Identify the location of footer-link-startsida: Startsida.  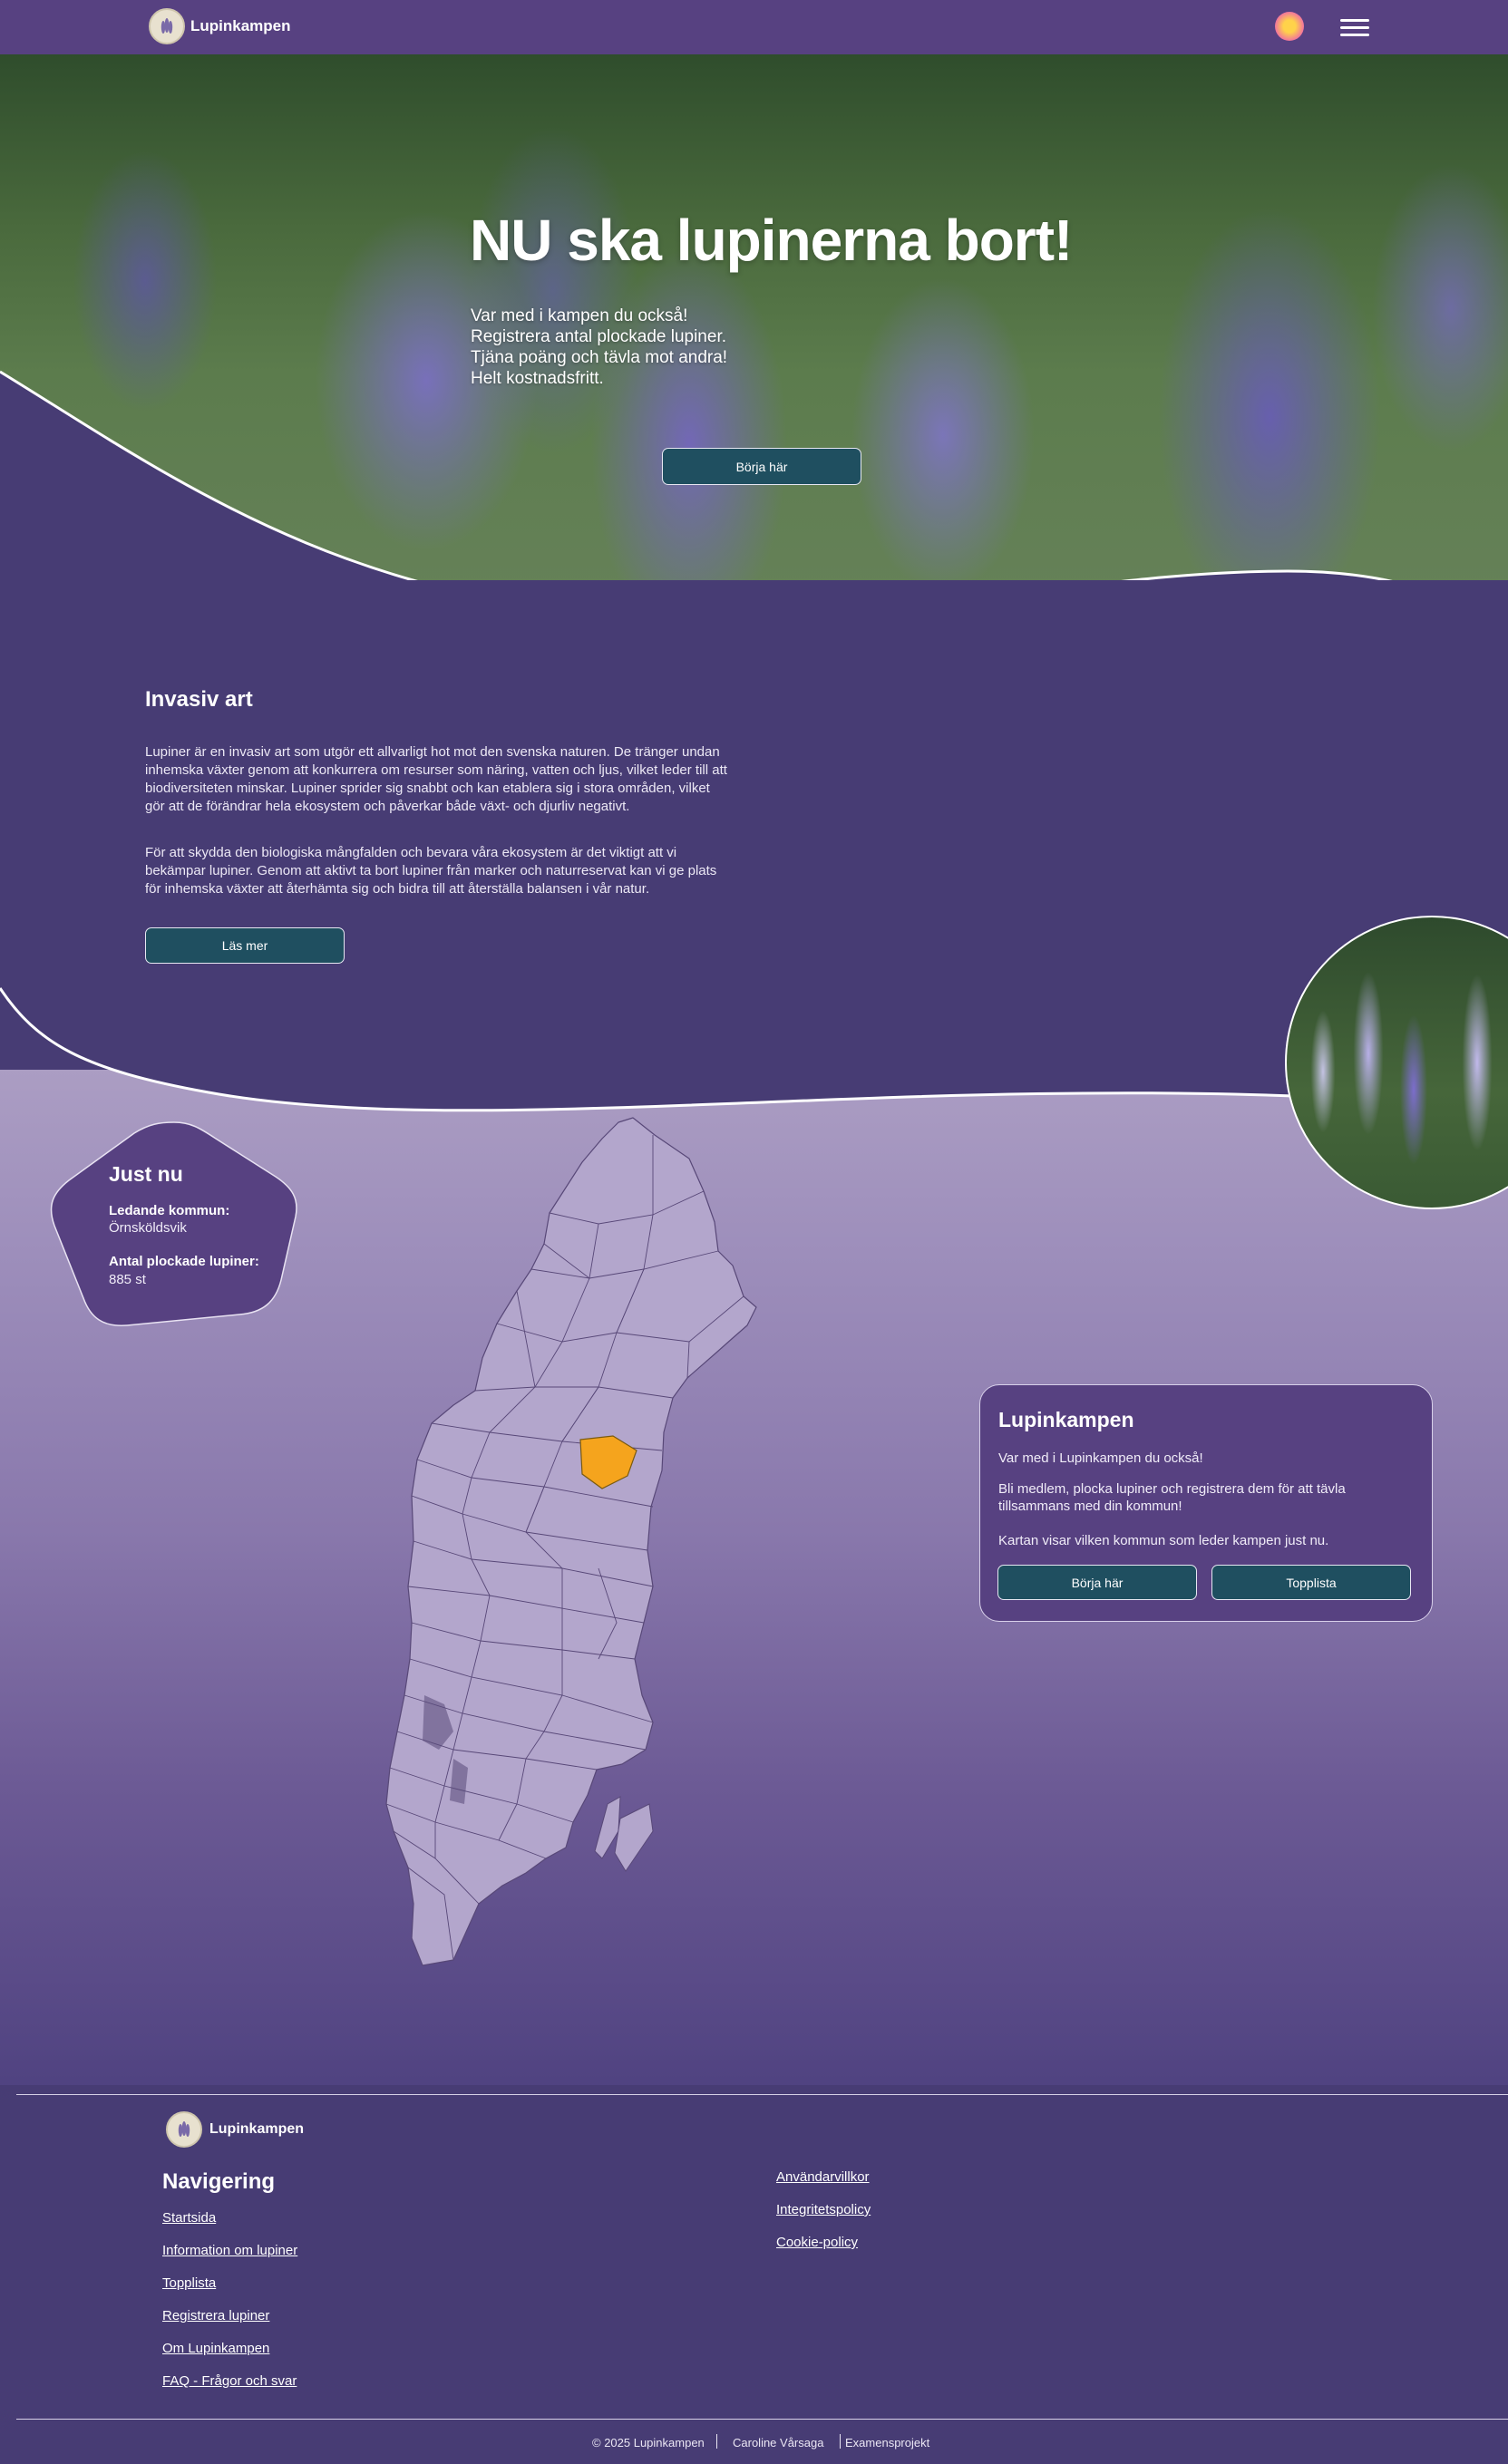
(189, 2218).